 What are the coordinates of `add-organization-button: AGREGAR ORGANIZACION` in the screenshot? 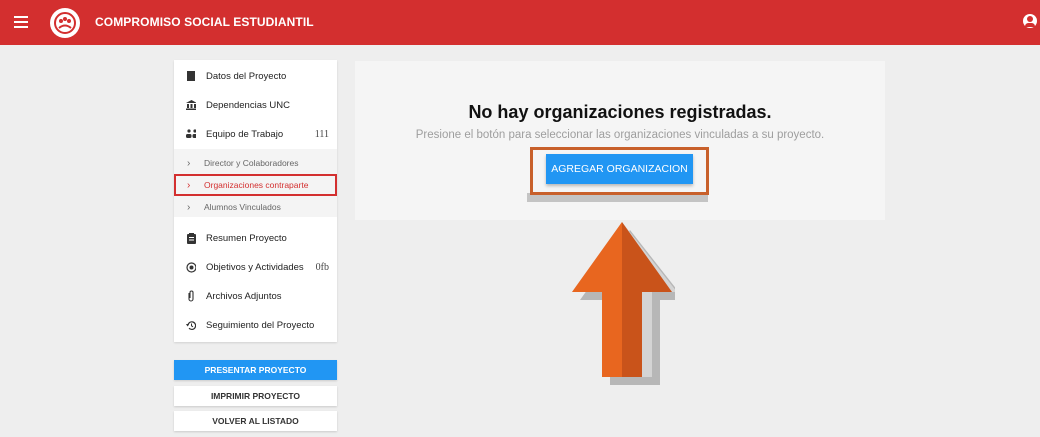 It's located at (619, 169).